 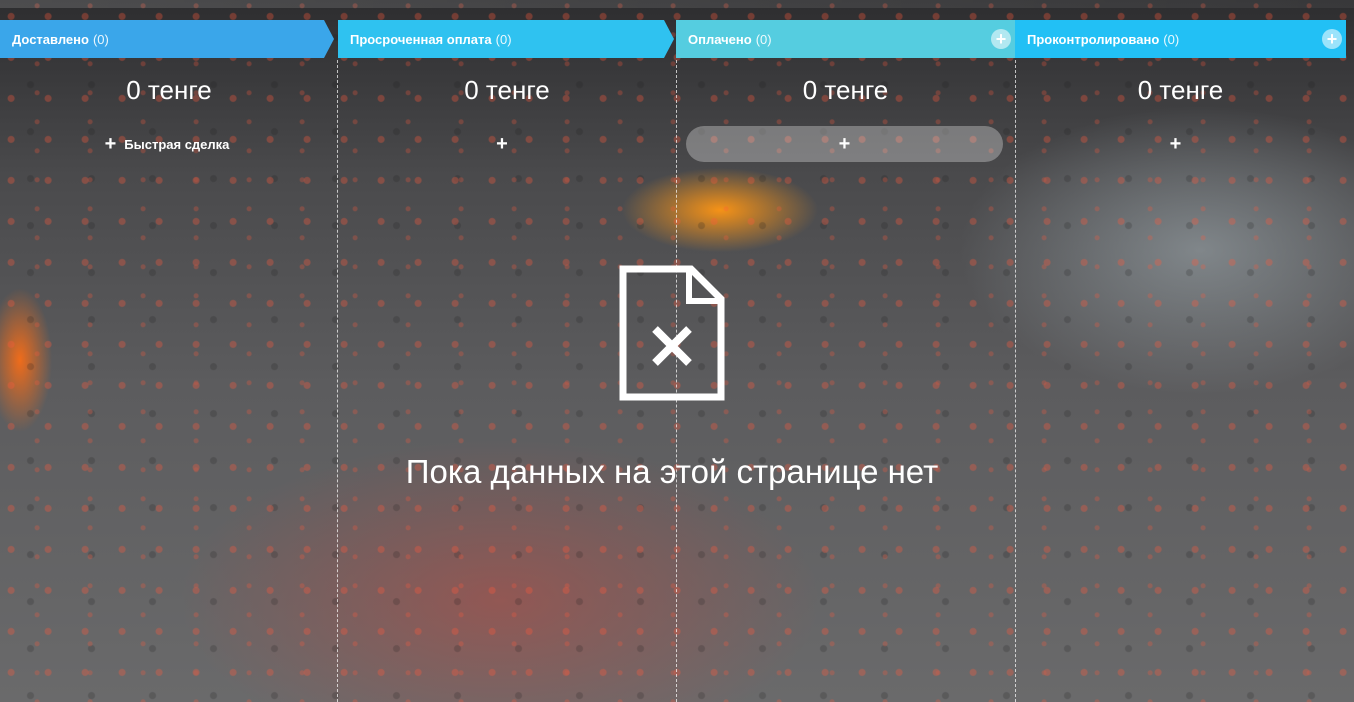 What do you see at coordinates (50, 39) in the screenshot?
I see `stage-title: Доставлено` at bounding box center [50, 39].